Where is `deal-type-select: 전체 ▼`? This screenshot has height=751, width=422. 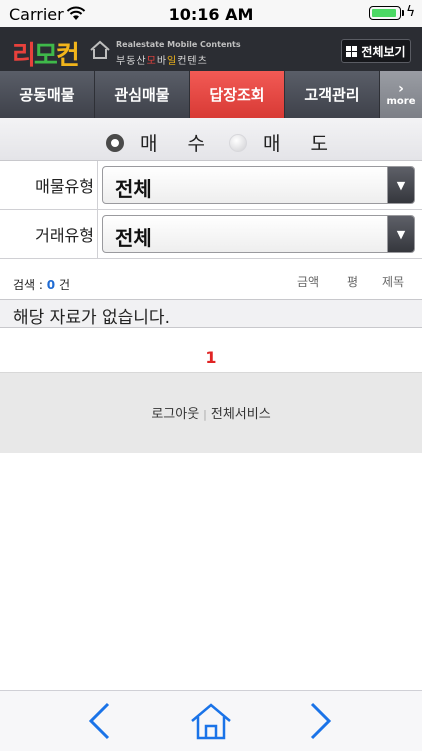
deal-type-select: 전체 ▼ is located at coordinates (258, 234).